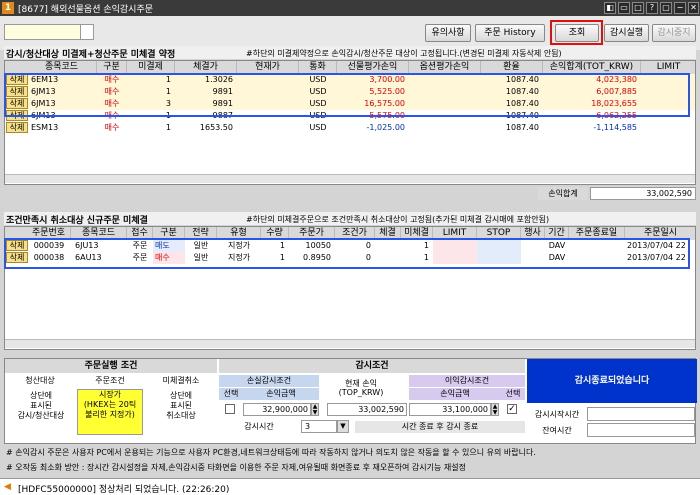  Describe the element at coordinates (181, 380) in the screenshot. I see `col-unfilled-cancel: 미체결취소` at that location.